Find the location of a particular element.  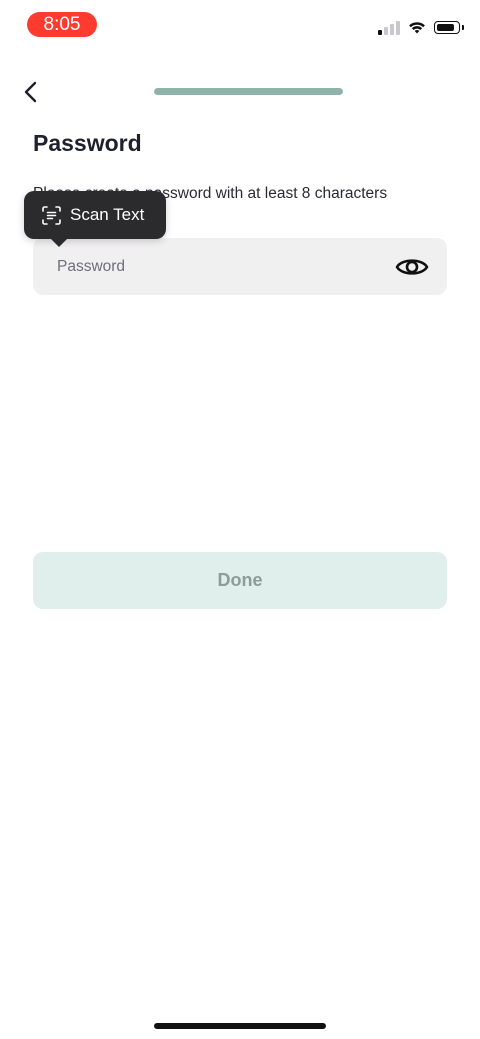

back-button is located at coordinates (31, 92).